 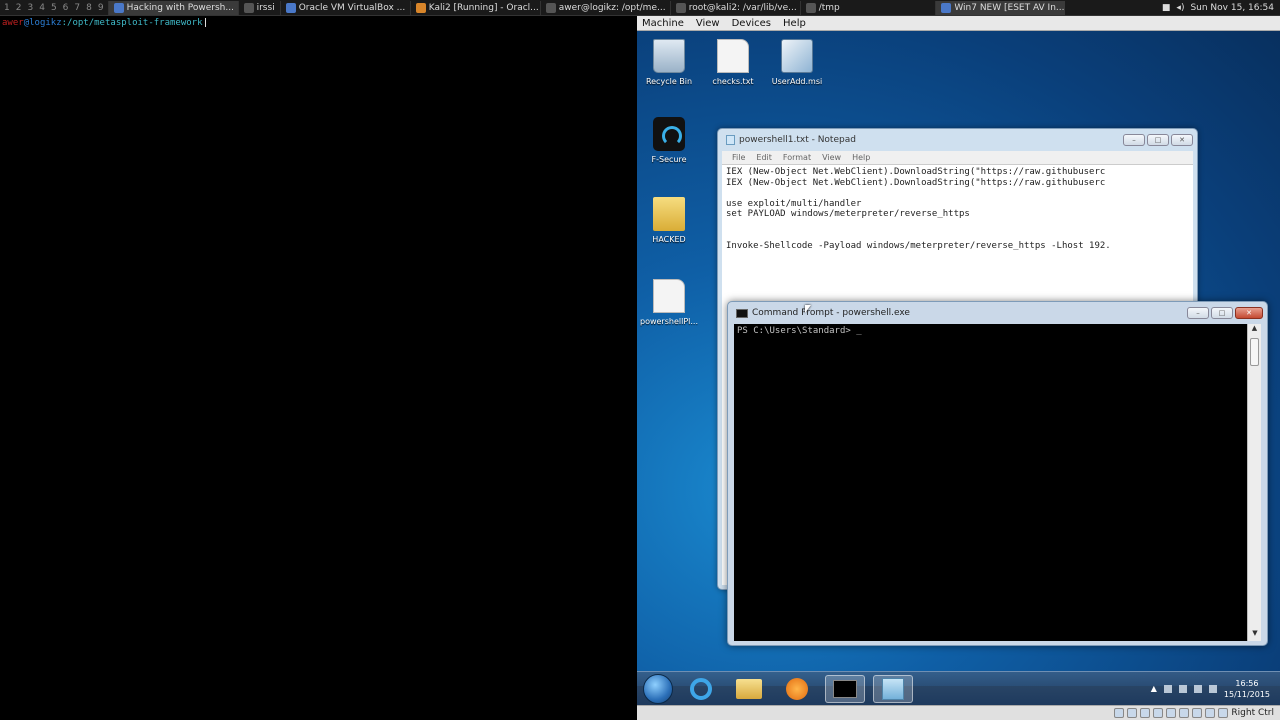 I want to click on desktop-icon-recycle-bin: Recycle Bin, so click(x=669, y=62).